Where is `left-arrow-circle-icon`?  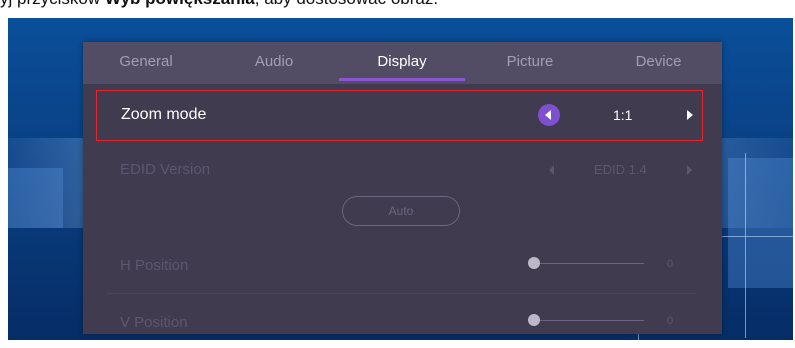 left-arrow-circle-icon is located at coordinates (549, 115).